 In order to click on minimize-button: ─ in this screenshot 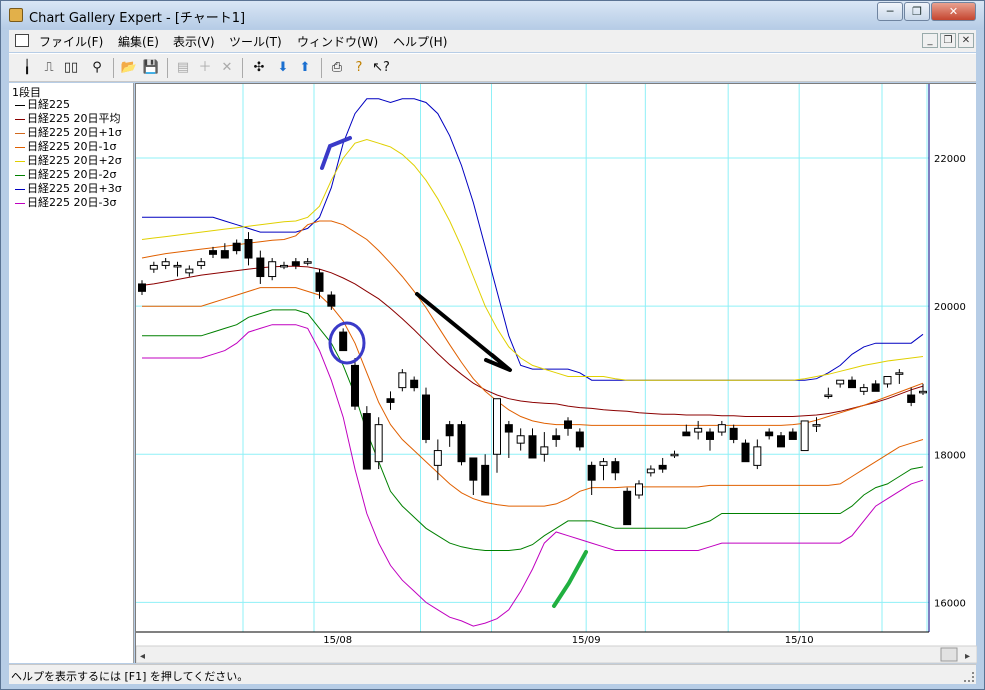, I will do `click(890, 11)`.